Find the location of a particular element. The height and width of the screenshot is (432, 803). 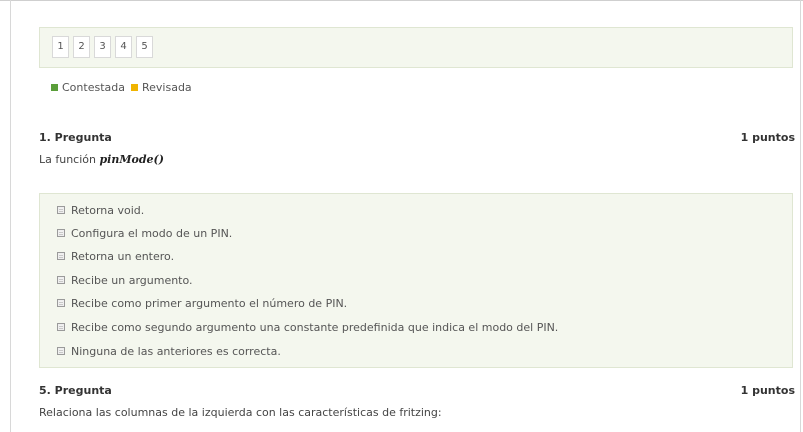

option-2: Configura el modo de un PIN. is located at coordinates (144, 233).